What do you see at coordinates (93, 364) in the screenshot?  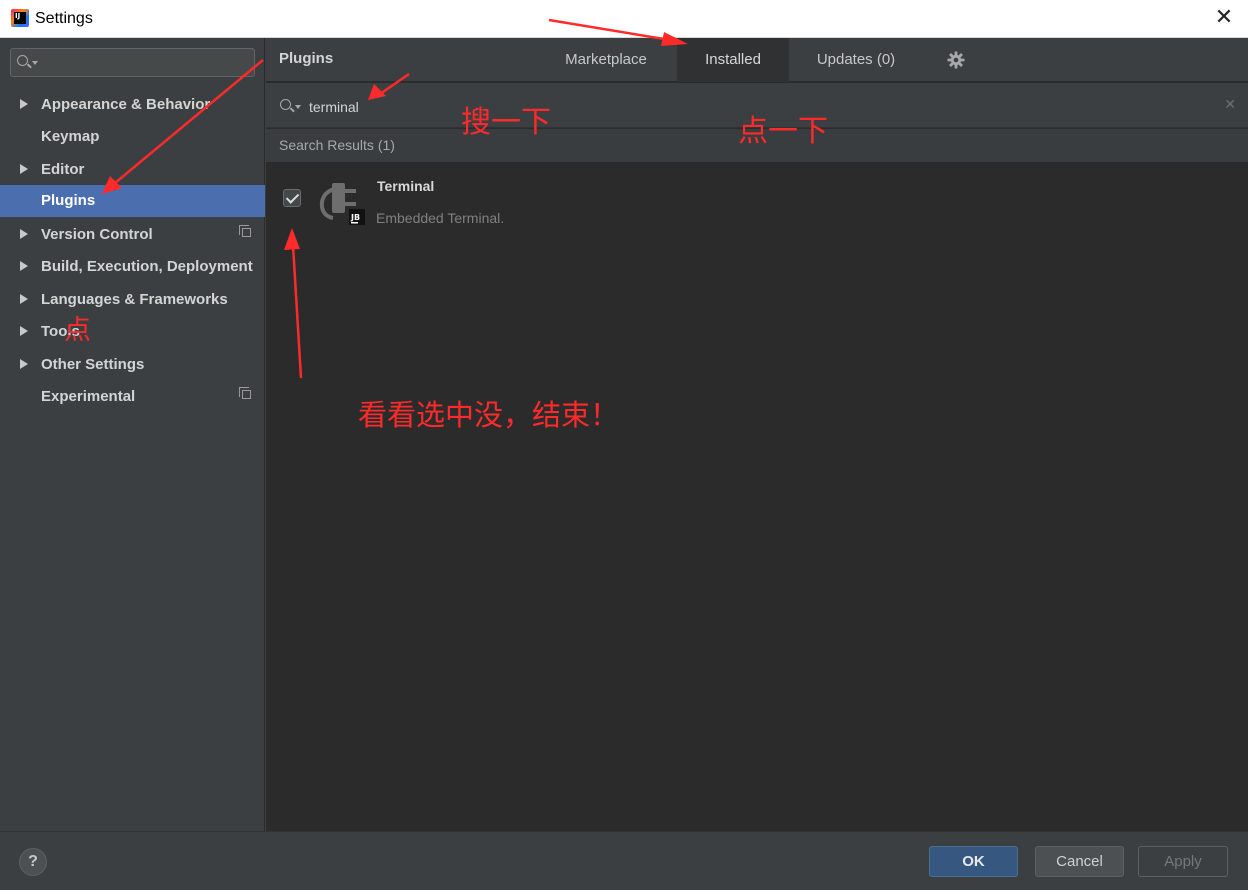 I see `sidebar-item-label: Other Settings` at bounding box center [93, 364].